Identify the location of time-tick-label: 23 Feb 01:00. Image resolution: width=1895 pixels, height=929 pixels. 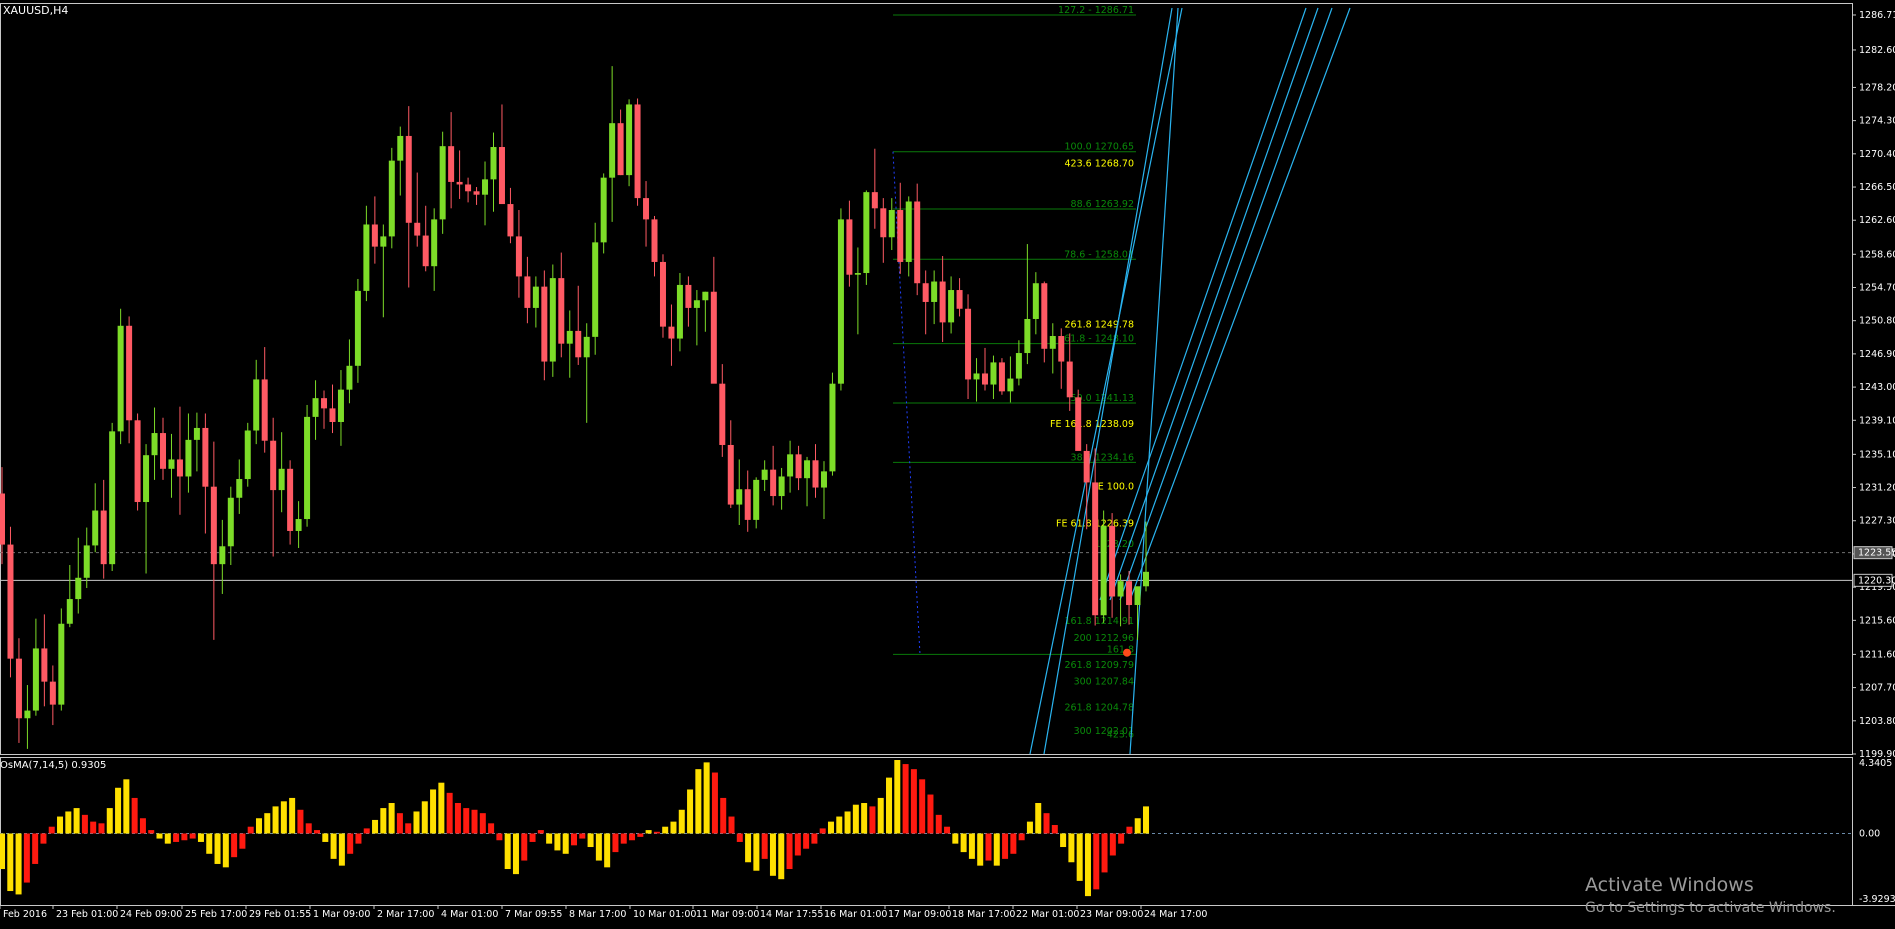
(87, 914).